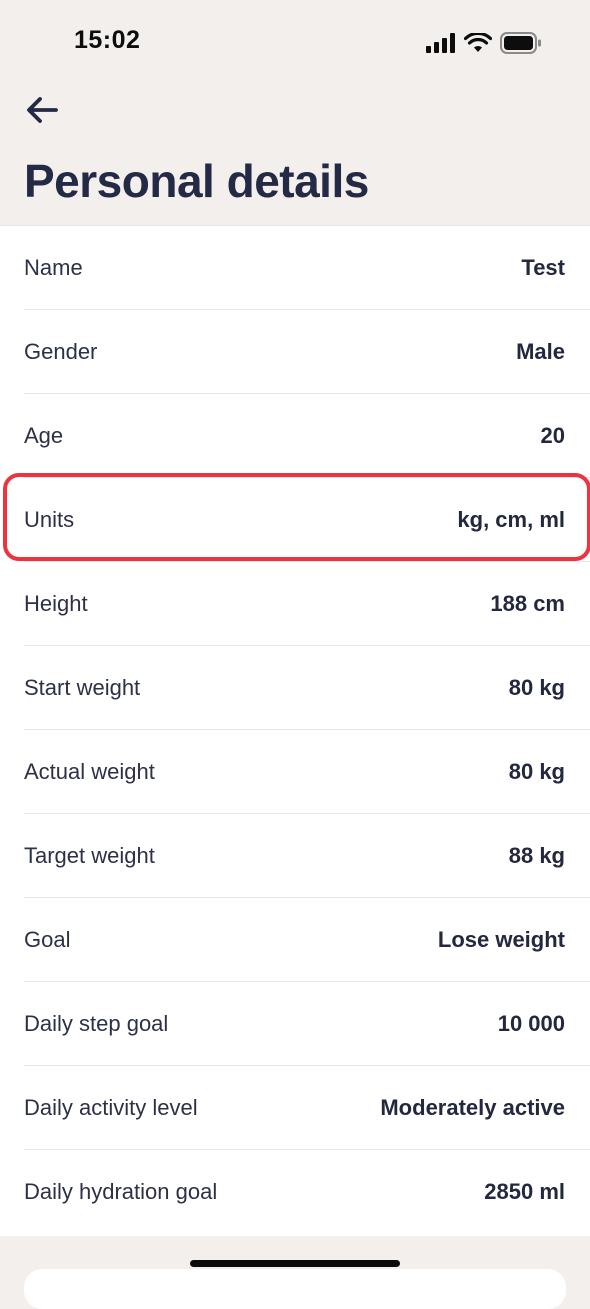 The height and width of the screenshot is (1309, 590). Describe the element at coordinates (82, 687) in the screenshot. I see `row-label: Start weight` at that location.